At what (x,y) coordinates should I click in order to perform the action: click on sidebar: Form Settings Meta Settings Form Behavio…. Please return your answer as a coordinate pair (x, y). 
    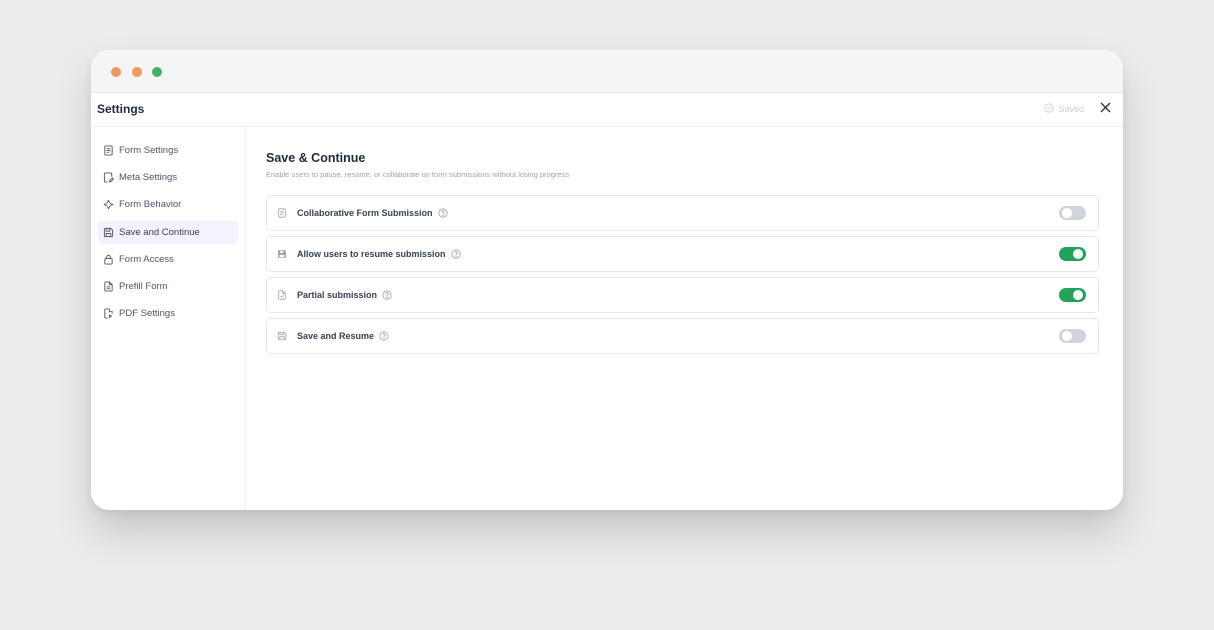
    Looking at the image, I should click on (168, 318).